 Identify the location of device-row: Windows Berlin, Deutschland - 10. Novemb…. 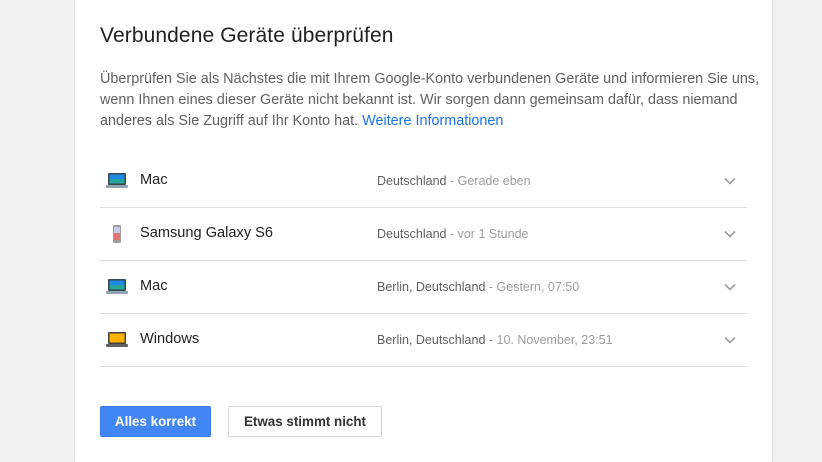
(423, 340).